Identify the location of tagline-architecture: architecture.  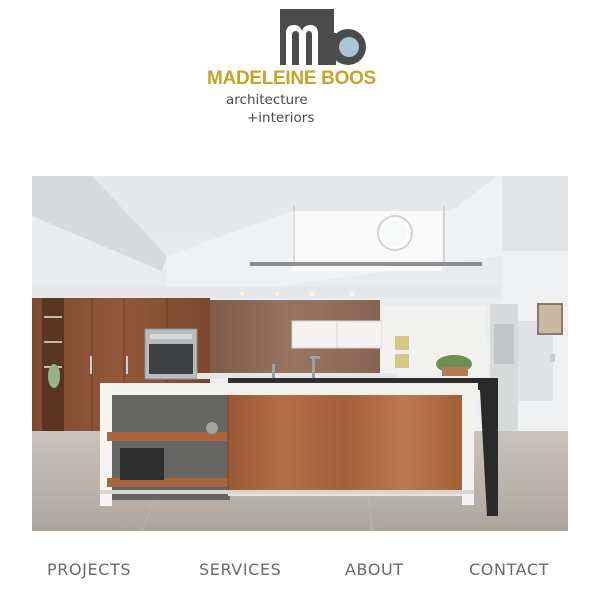
(267, 100).